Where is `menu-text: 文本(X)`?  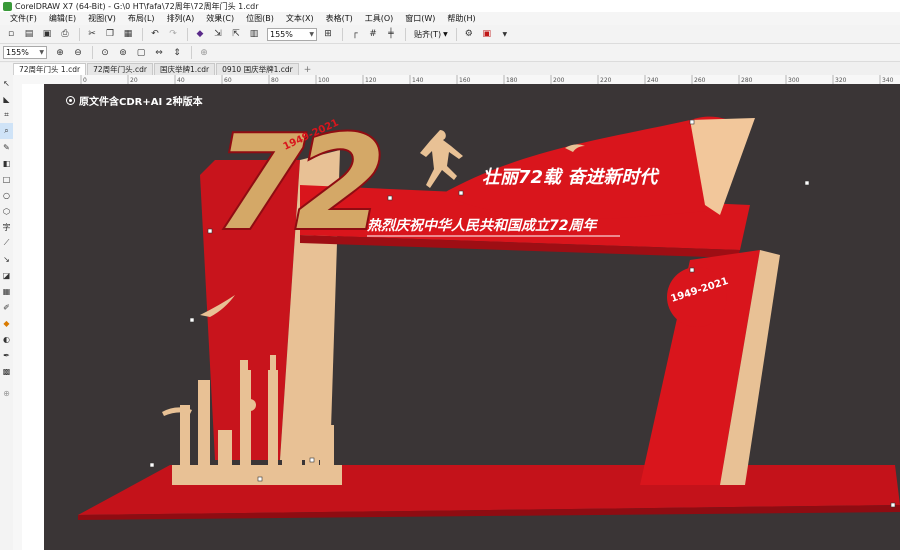 menu-text: 文本(X) is located at coordinates (300, 18).